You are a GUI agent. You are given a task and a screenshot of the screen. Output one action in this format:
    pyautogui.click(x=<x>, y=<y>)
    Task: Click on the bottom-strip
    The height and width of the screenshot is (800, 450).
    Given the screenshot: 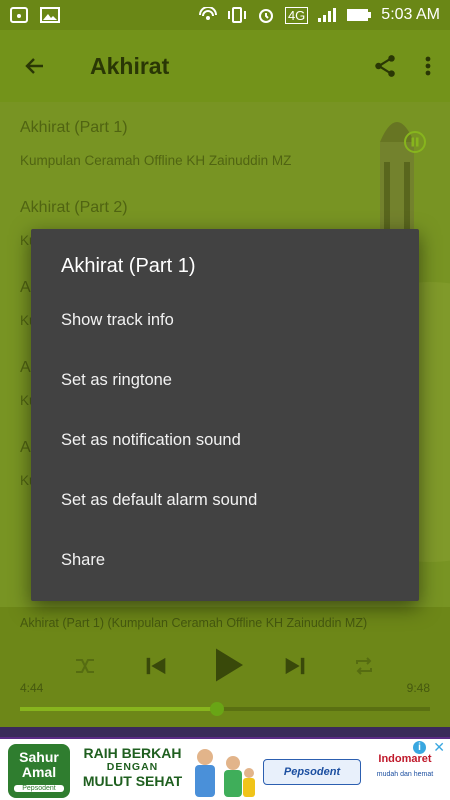 What is the action you would take?
    pyautogui.click(x=225, y=732)
    